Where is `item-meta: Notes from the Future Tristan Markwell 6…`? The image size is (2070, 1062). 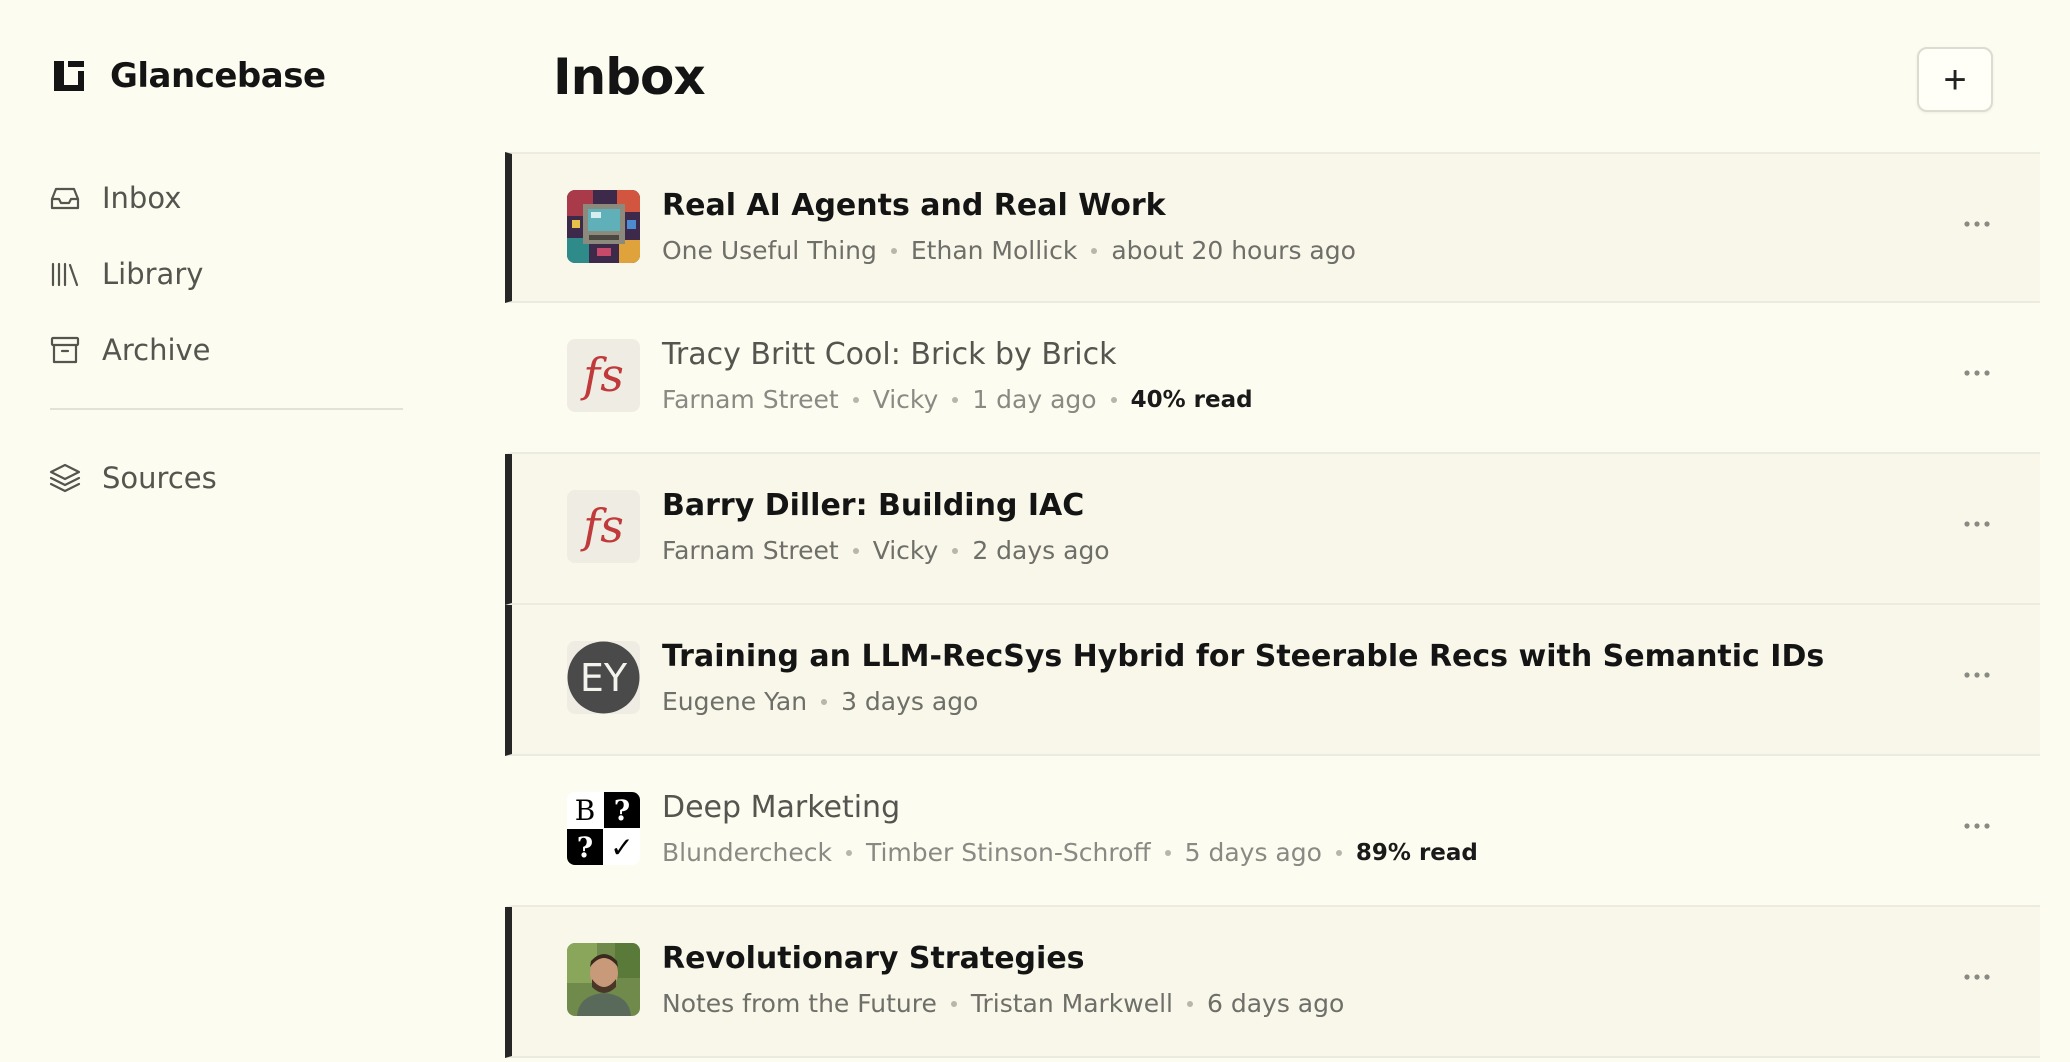
item-meta: Notes from the Future Tristan Markwell 6… is located at coordinates (1003, 1003).